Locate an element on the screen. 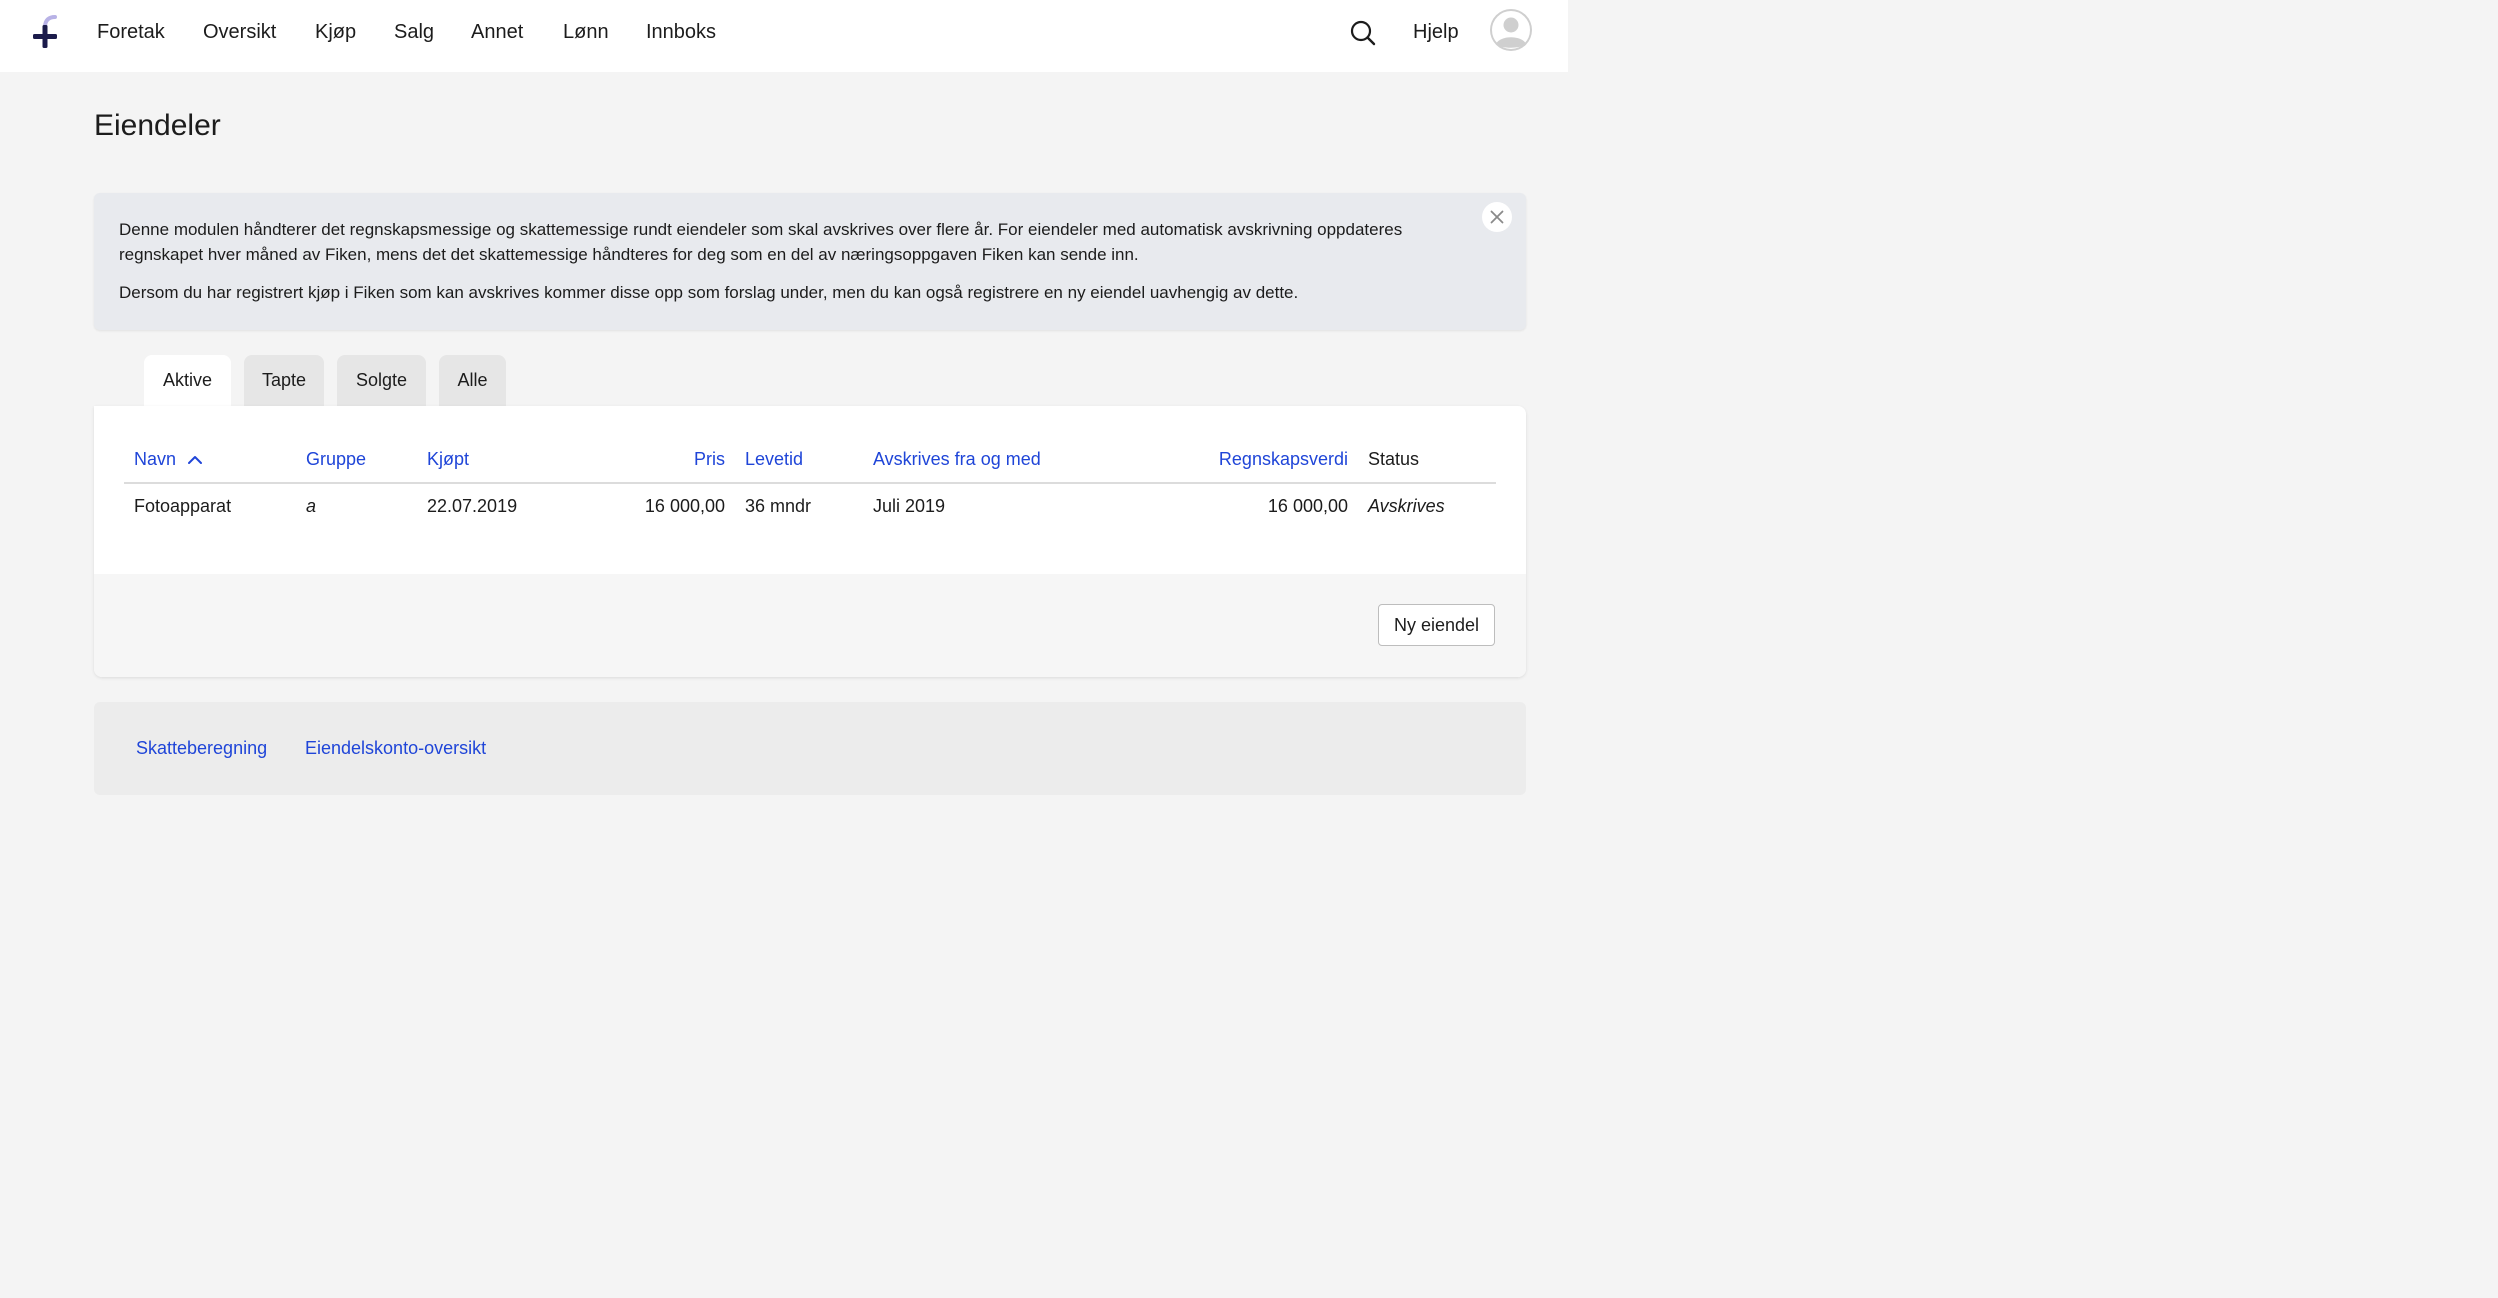 The width and height of the screenshot is (2498, 1298). help-link: Hjelp is located at coordinates (1436, 32).